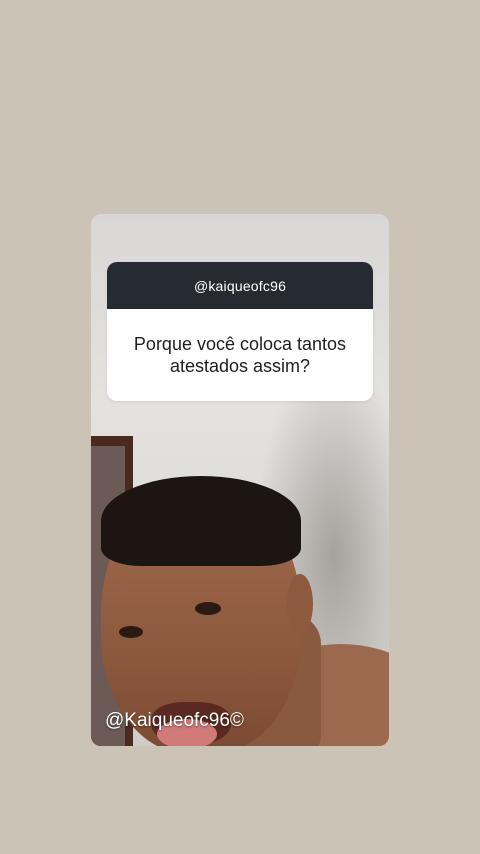 This screenshot has width=480, height=854. I want to click on person-hair, so click(201, 521).